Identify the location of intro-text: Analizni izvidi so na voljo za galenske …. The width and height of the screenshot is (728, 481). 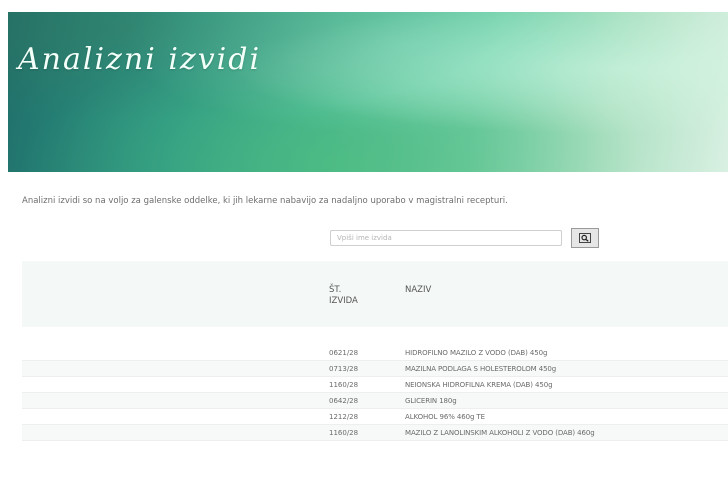
(265, 201).